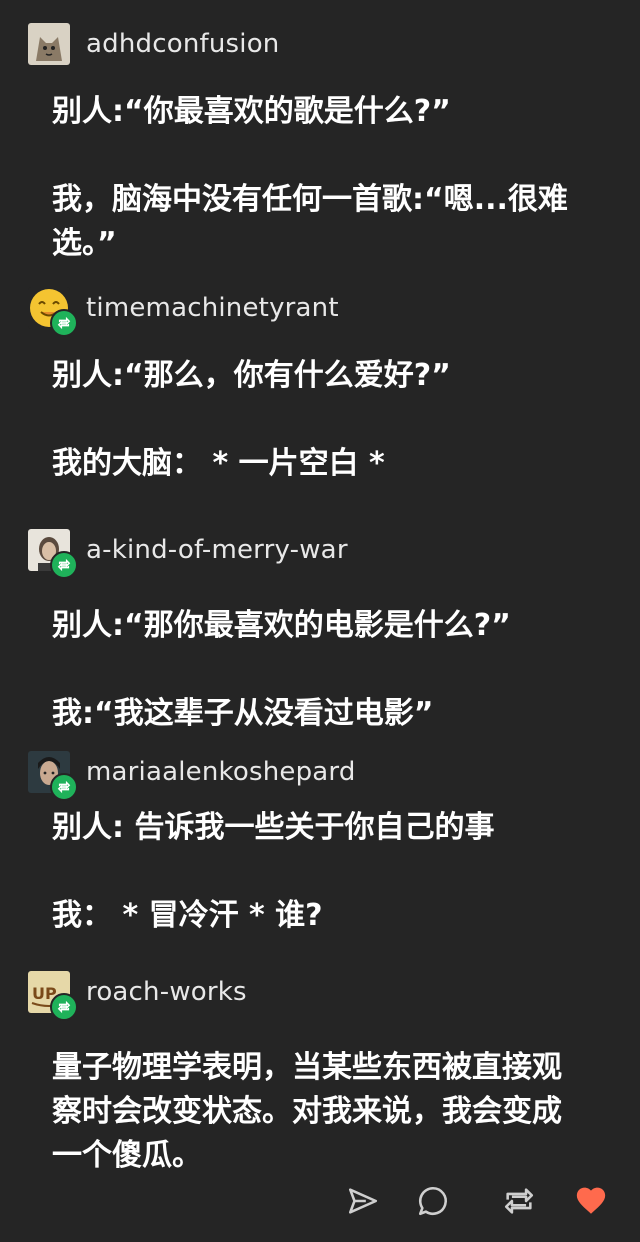 The image size is (640, 1242). Describe the element at coordinates (217, 550) in the screenshot. I see `username: a-kind-of-merry-war` at that location.